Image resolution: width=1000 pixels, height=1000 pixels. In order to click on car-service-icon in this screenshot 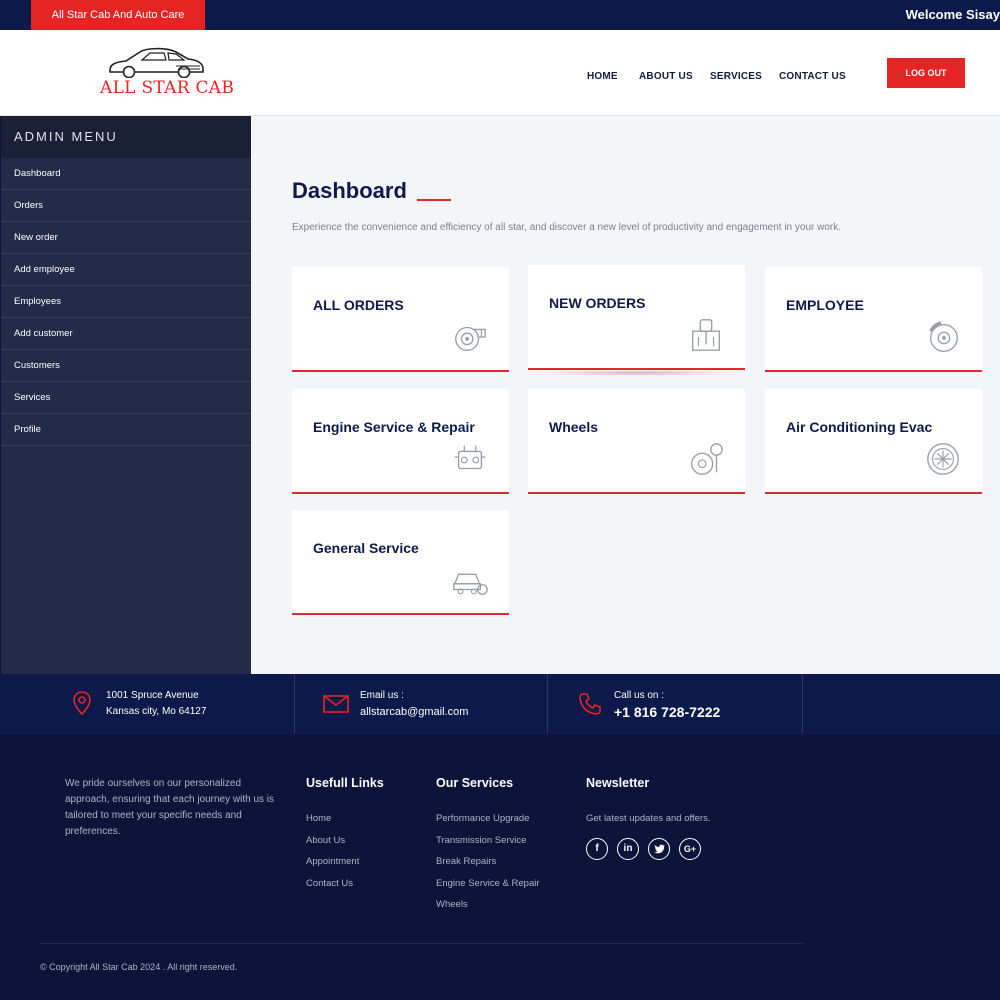, I will do `click(470, 584)`.